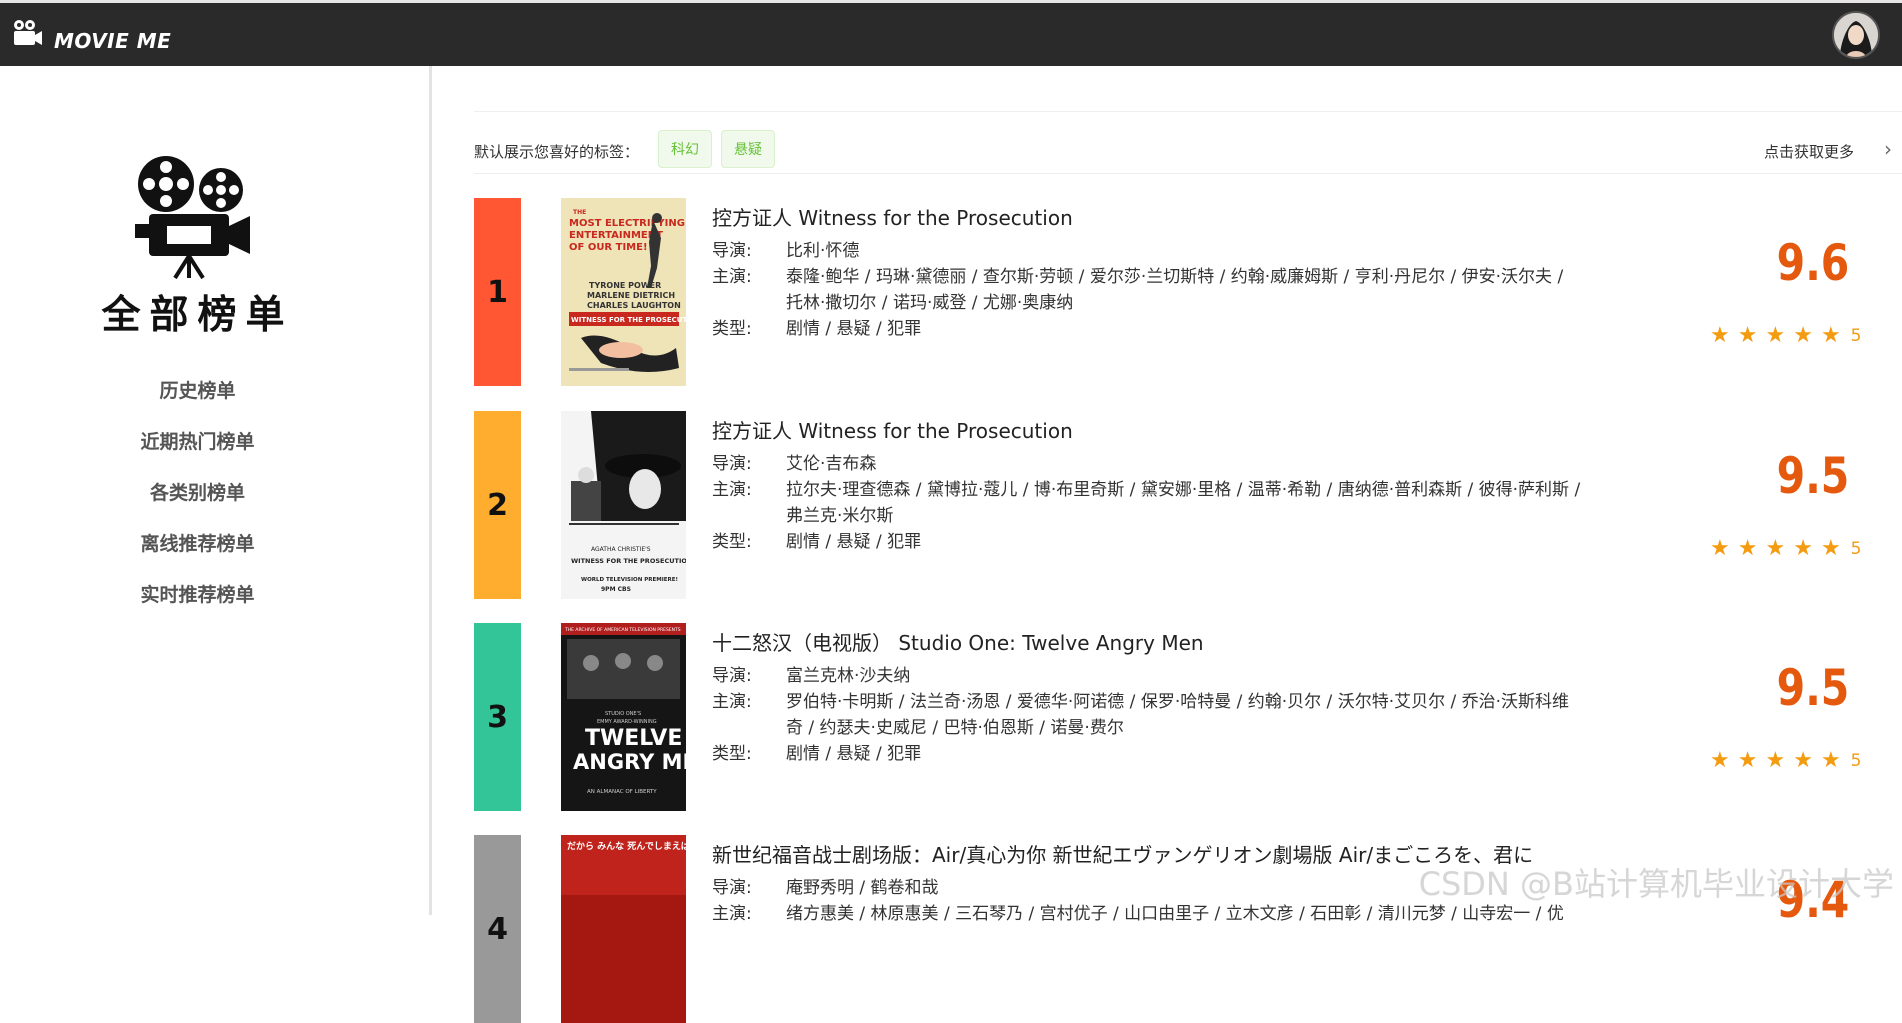 This screenshot has height=1023, width=1902. What do you see at coordinates (633, 738) in the screenshot?
I see `svg-text: TWELVE` at bounding box center [633, 738].